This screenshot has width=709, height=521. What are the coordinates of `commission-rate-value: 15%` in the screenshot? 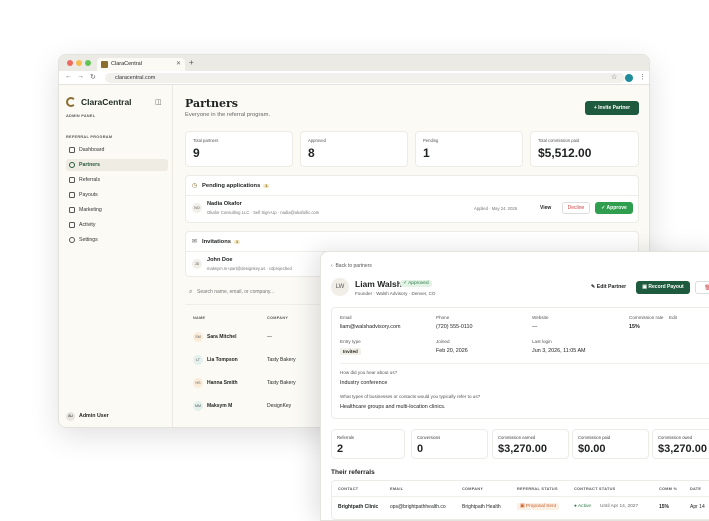 It's located at (634, 327).